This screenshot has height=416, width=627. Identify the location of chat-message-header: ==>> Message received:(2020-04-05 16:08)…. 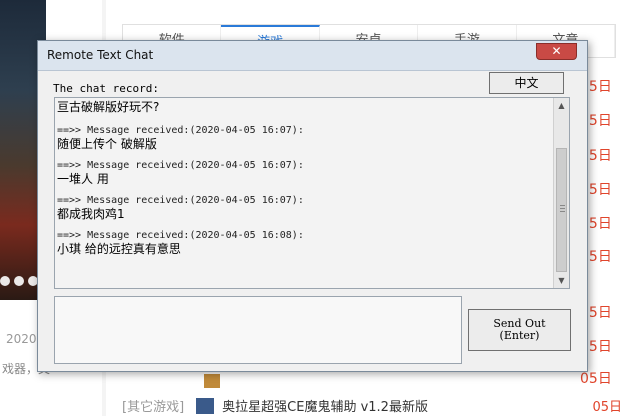
(180, 235).